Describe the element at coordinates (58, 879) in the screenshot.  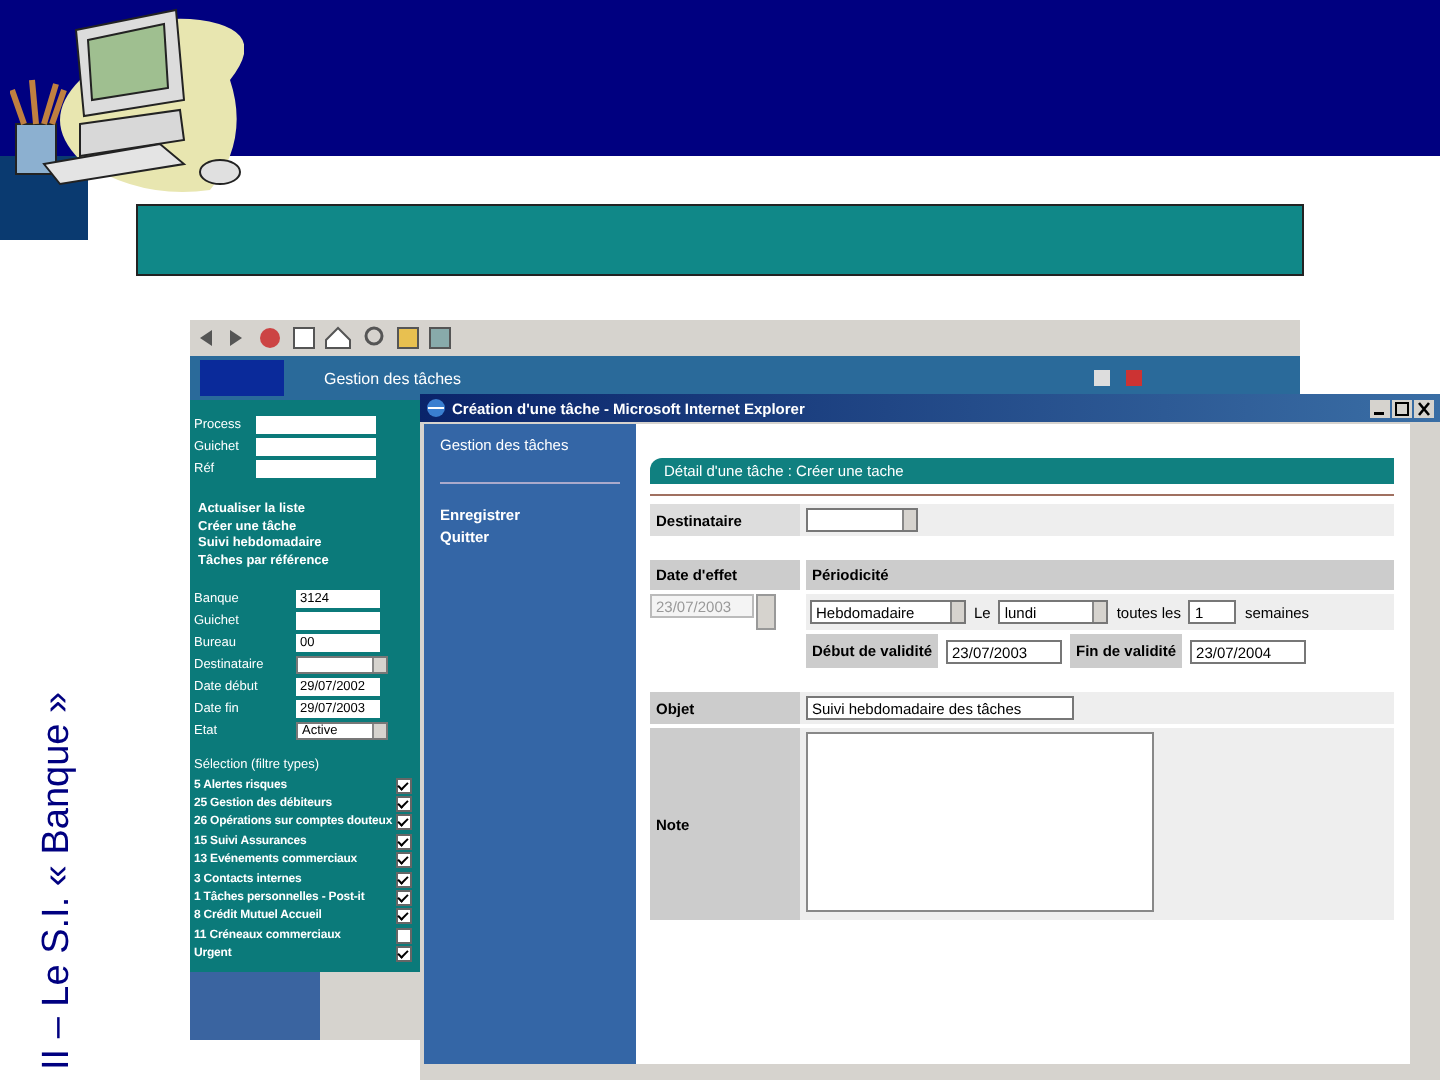
I see `slide-title: II – Le S.I. « Banque »` at that location.